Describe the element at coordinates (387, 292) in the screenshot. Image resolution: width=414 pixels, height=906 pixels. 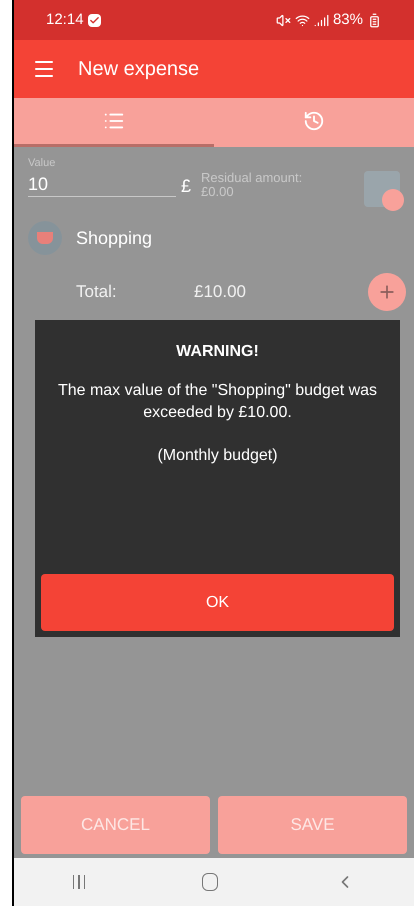
I see `add-button` at that location.